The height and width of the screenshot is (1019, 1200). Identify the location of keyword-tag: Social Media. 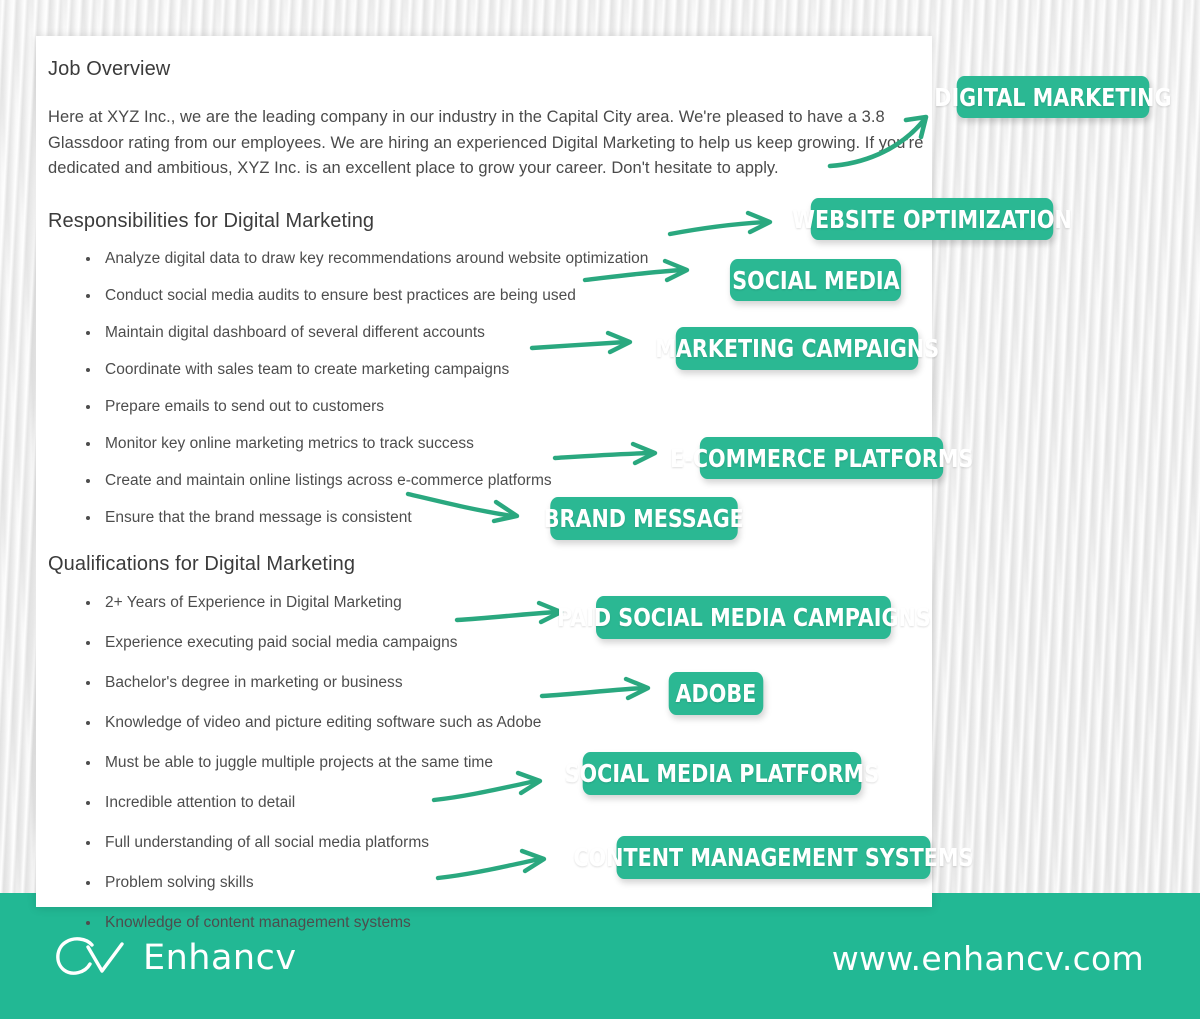
(815, 280).